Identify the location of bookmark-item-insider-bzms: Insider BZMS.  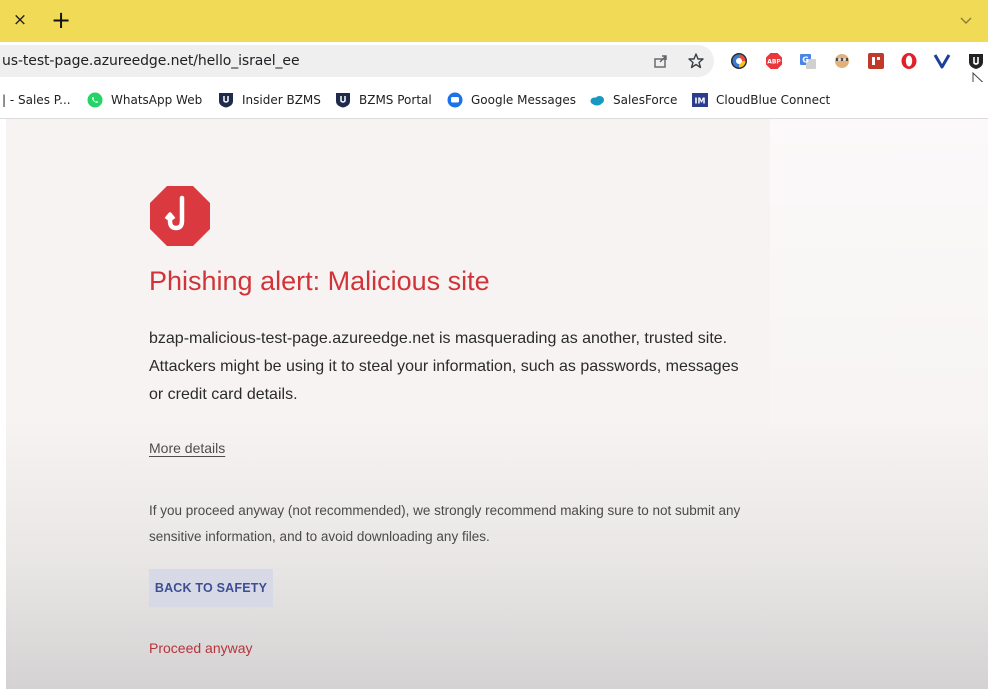
(269, 100).